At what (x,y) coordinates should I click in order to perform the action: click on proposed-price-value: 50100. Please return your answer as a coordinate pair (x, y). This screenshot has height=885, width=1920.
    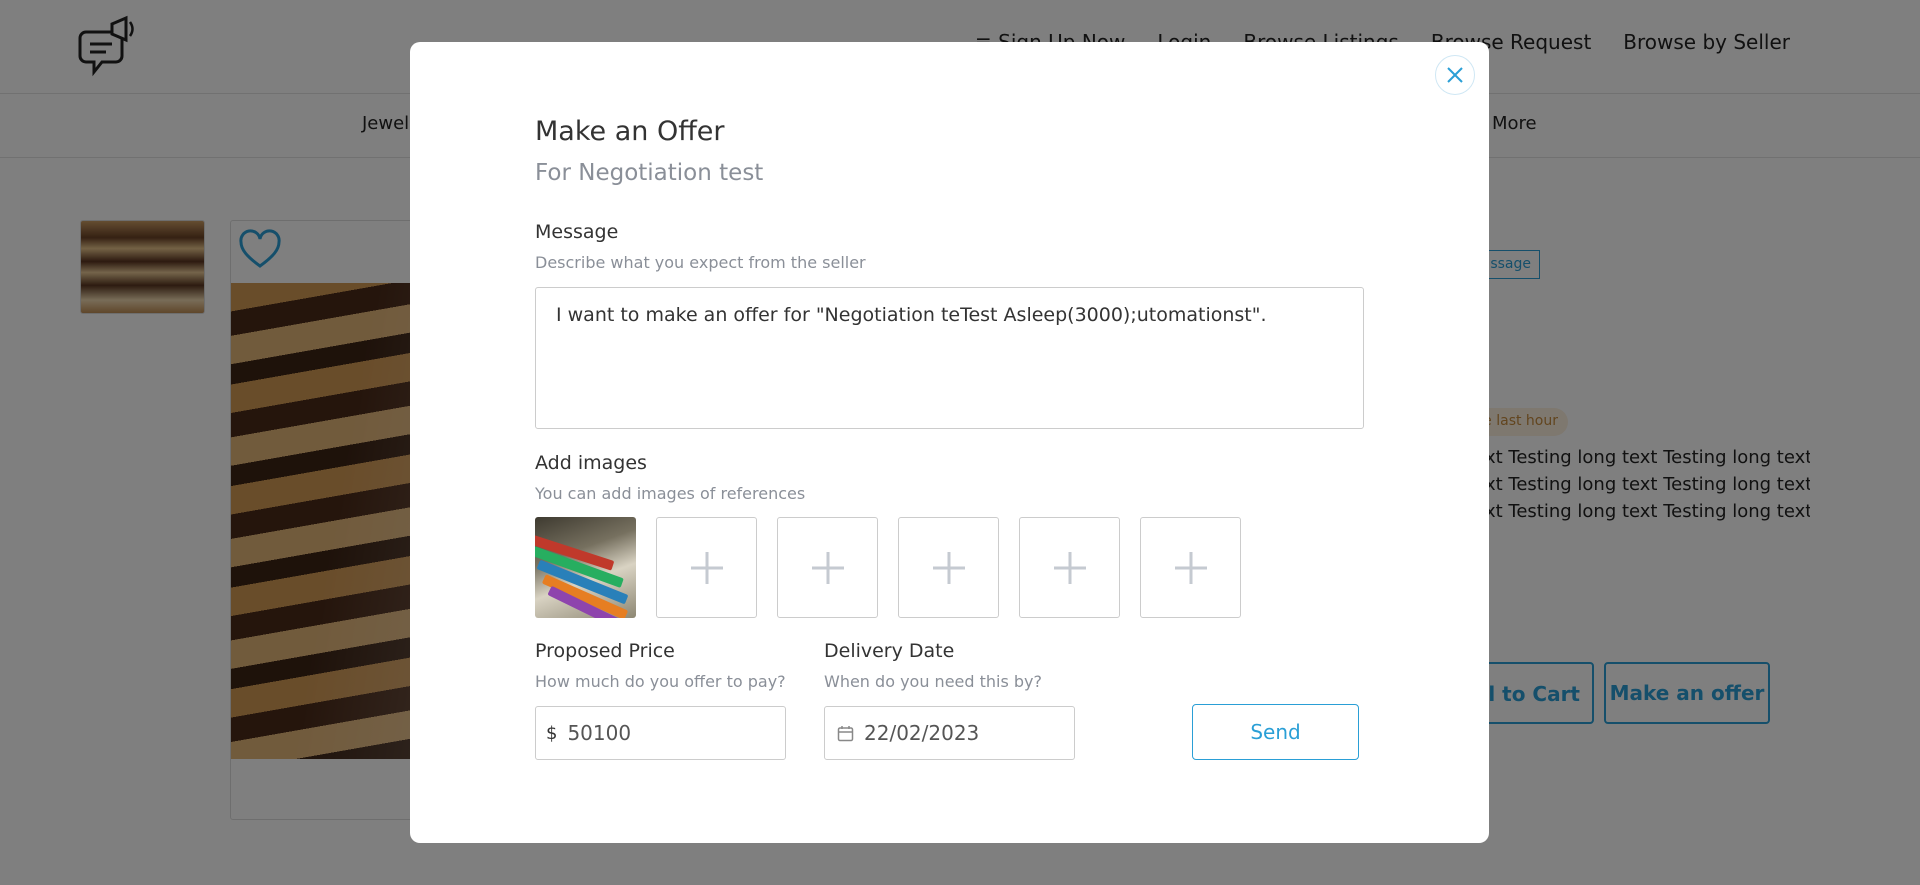
    Looking at the image, I should click on (599, 733).